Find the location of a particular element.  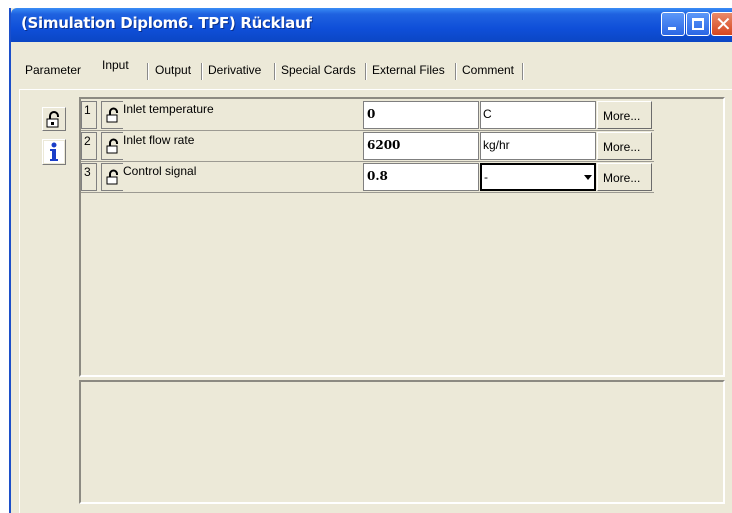

input-name: Control signal is located at coordinates (160, 171).